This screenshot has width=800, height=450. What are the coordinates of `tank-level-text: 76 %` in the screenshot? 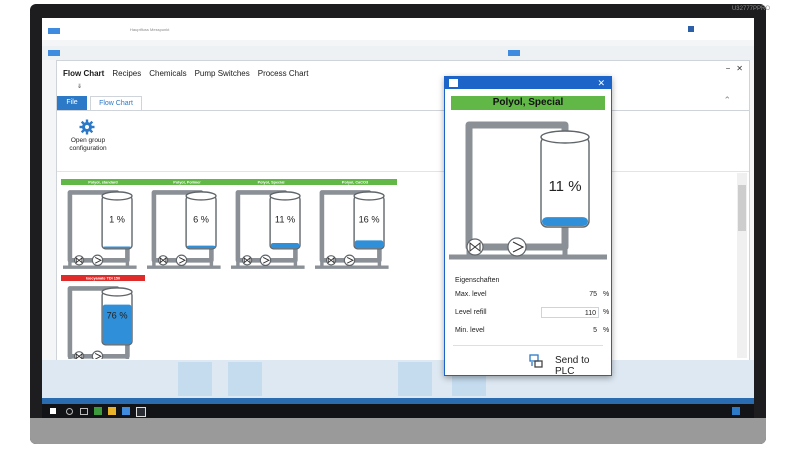 It's located at (117, 315).